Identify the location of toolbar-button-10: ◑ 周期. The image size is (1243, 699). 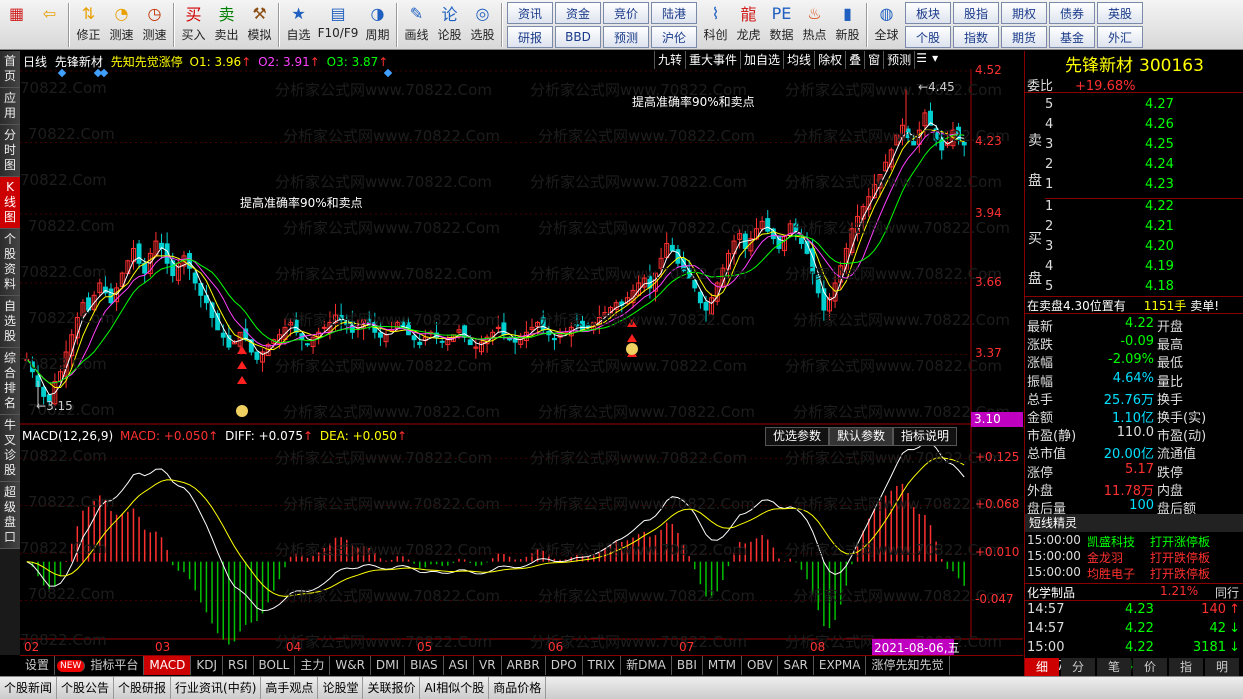
(377, 24).